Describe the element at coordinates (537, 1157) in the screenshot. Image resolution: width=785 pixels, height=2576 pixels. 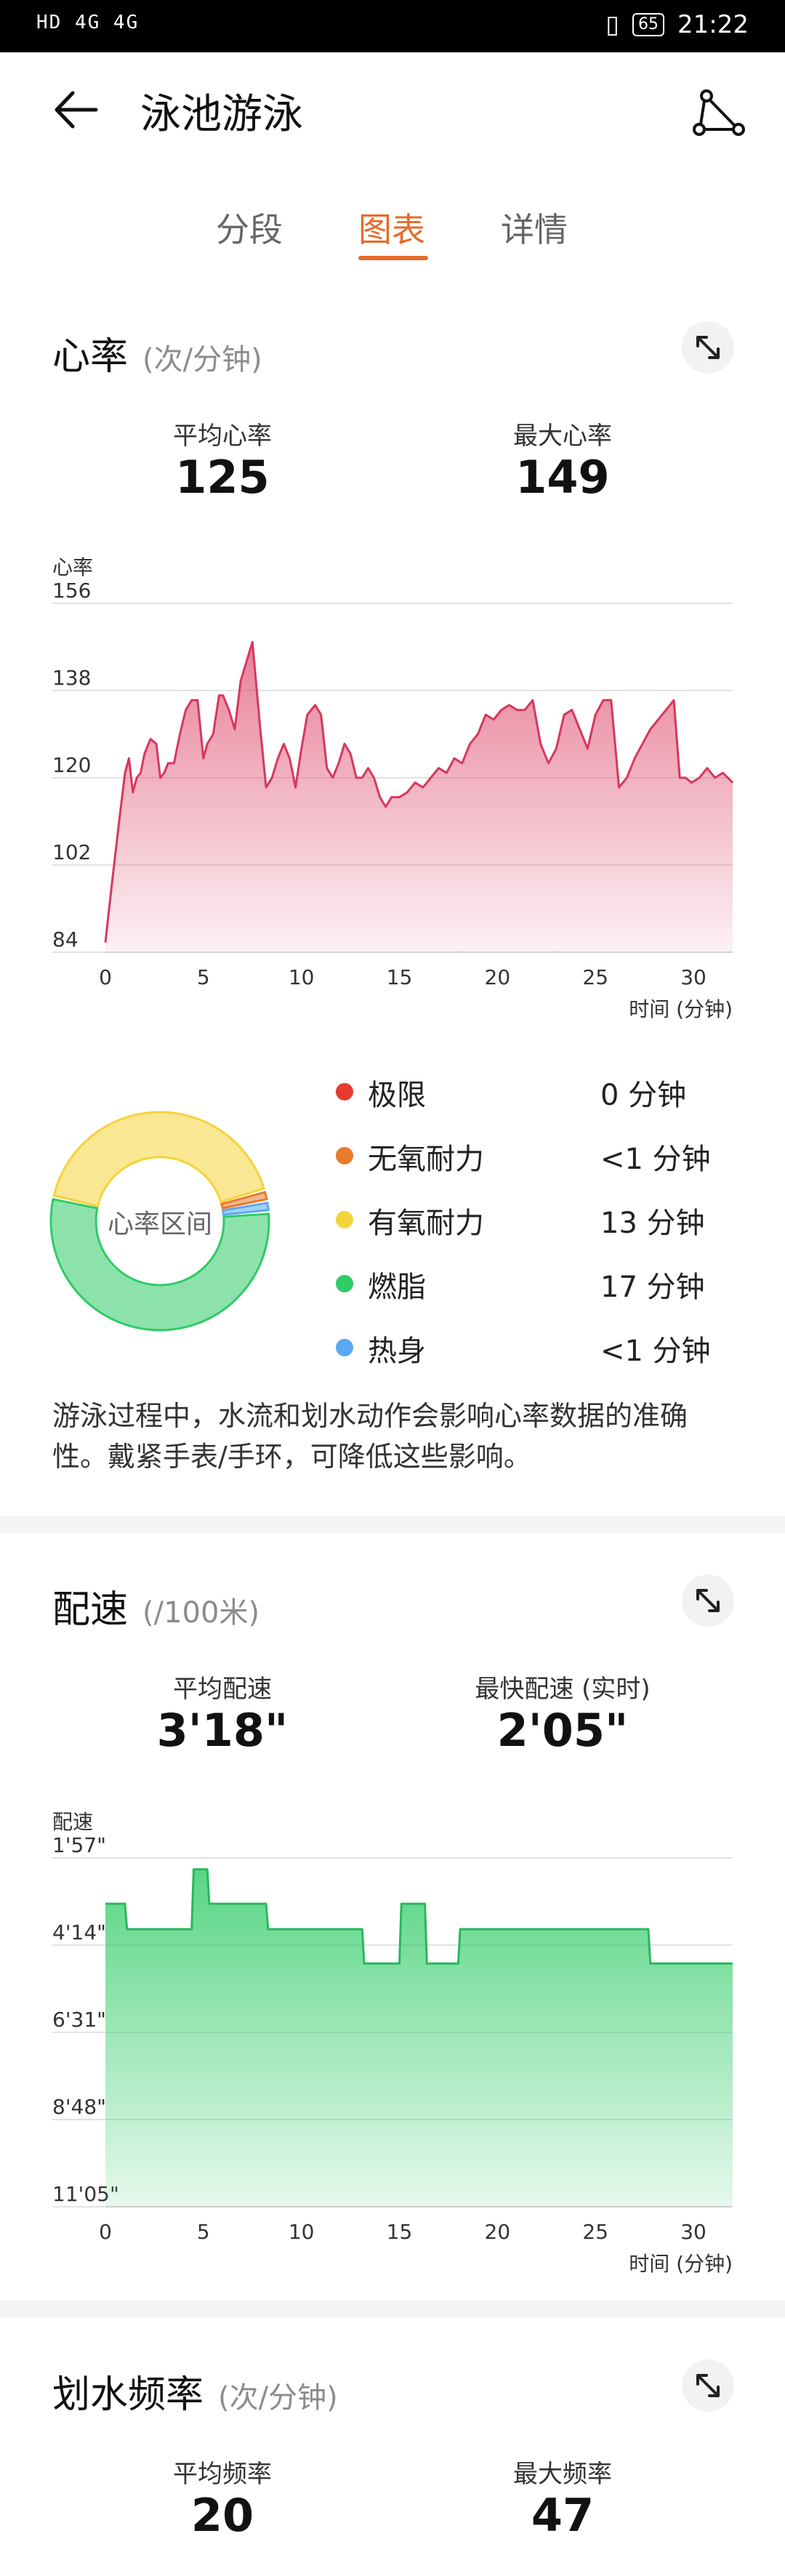
I see `legend-item: 无氧耐力 <1 分钟` at that location.